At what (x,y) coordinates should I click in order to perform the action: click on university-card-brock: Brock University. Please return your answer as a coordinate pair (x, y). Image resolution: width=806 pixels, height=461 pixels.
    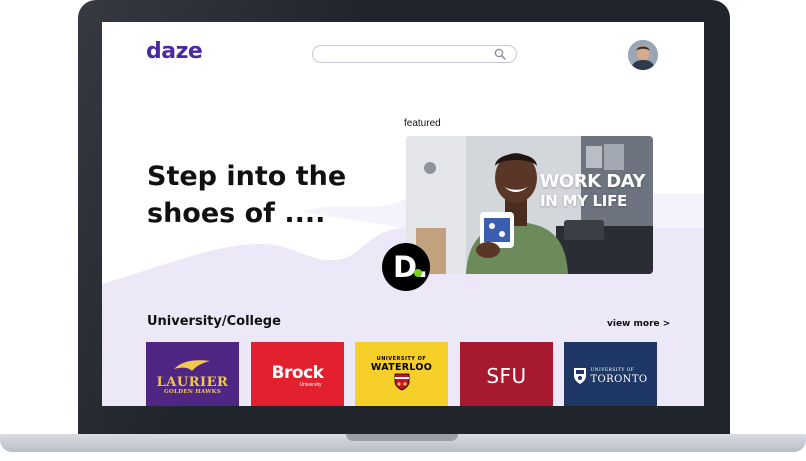
    Looking at the image, I should click on (297, 374).